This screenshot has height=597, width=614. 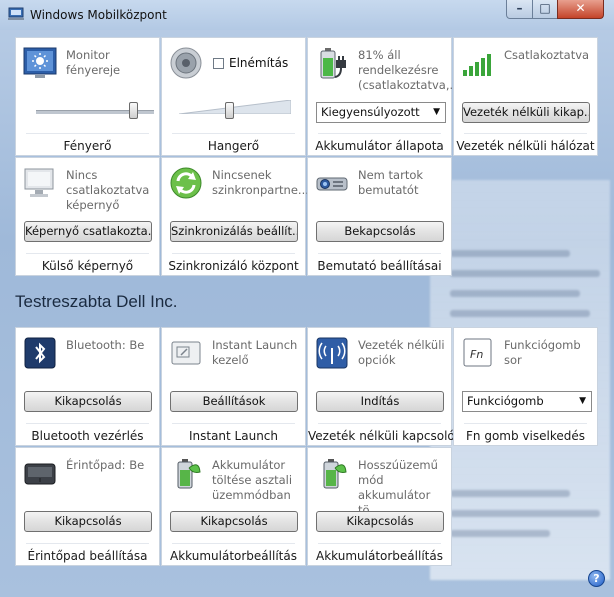 What do you see at coordinates (87, 556) in the screenshot?
I see `touchpad-label: Érintőpad beállítása` at bounding box center [87, 556].